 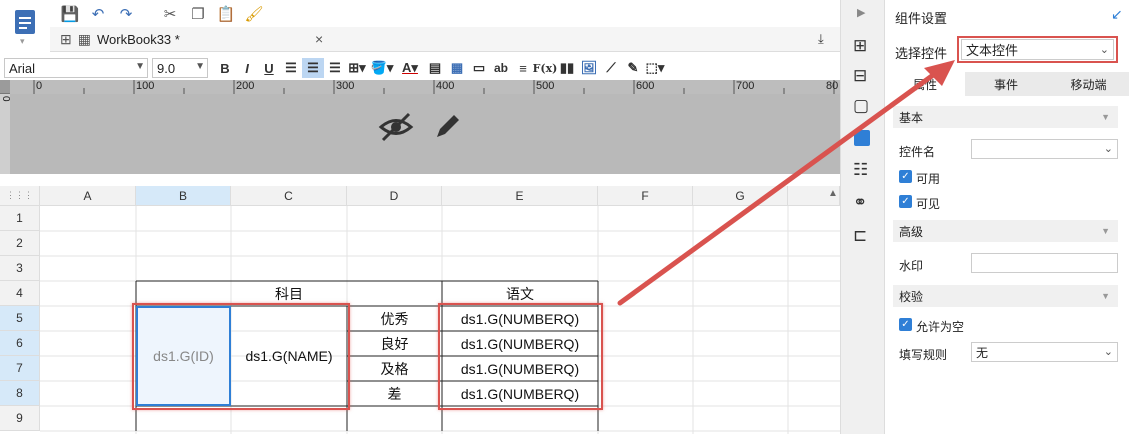 I want to click on row-header: 3, so click(x=20, y=268).